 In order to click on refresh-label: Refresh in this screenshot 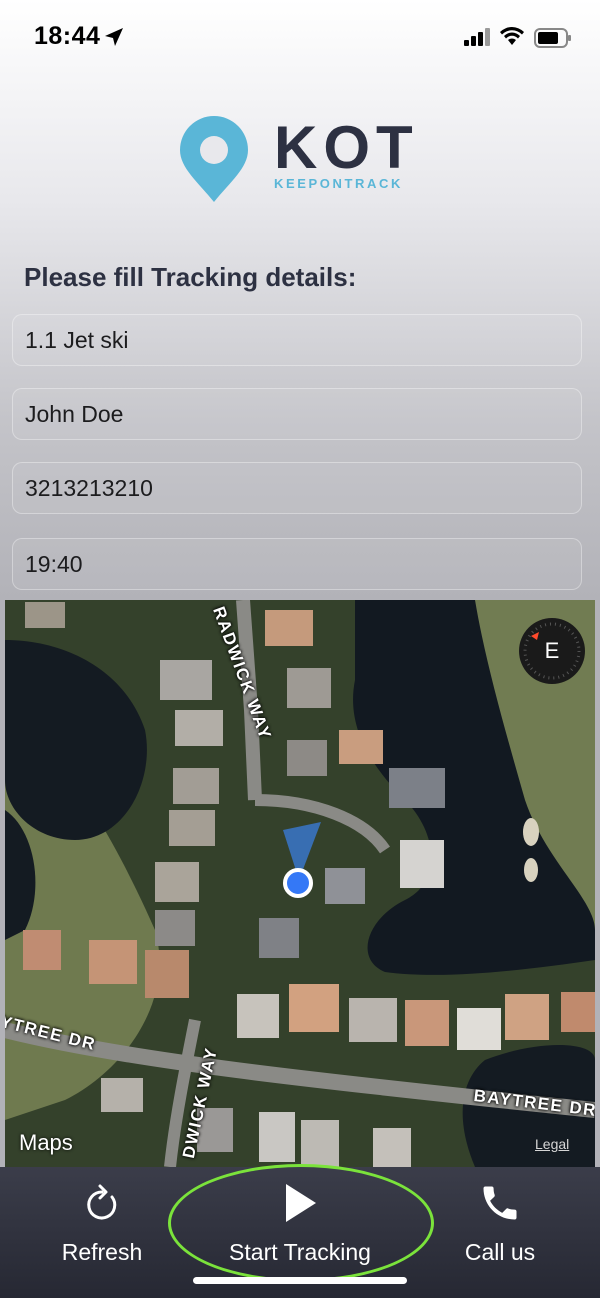, I will do `click(102, 1252)`.